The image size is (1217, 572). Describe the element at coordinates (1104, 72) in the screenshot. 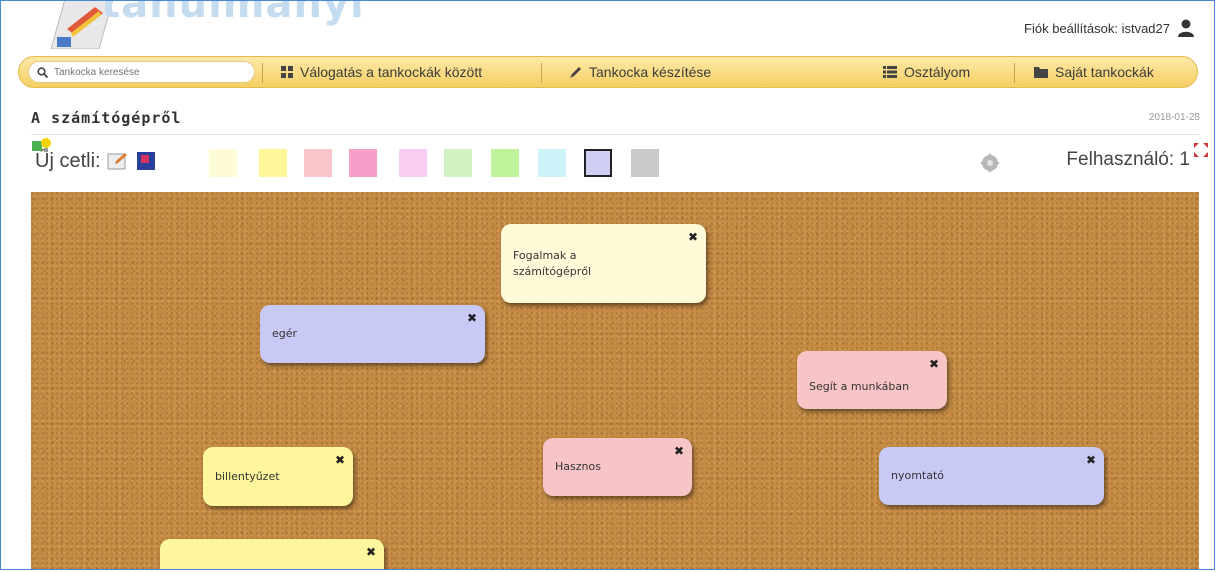

I see `nav-item-own-label: Saját tankockák` at that location.